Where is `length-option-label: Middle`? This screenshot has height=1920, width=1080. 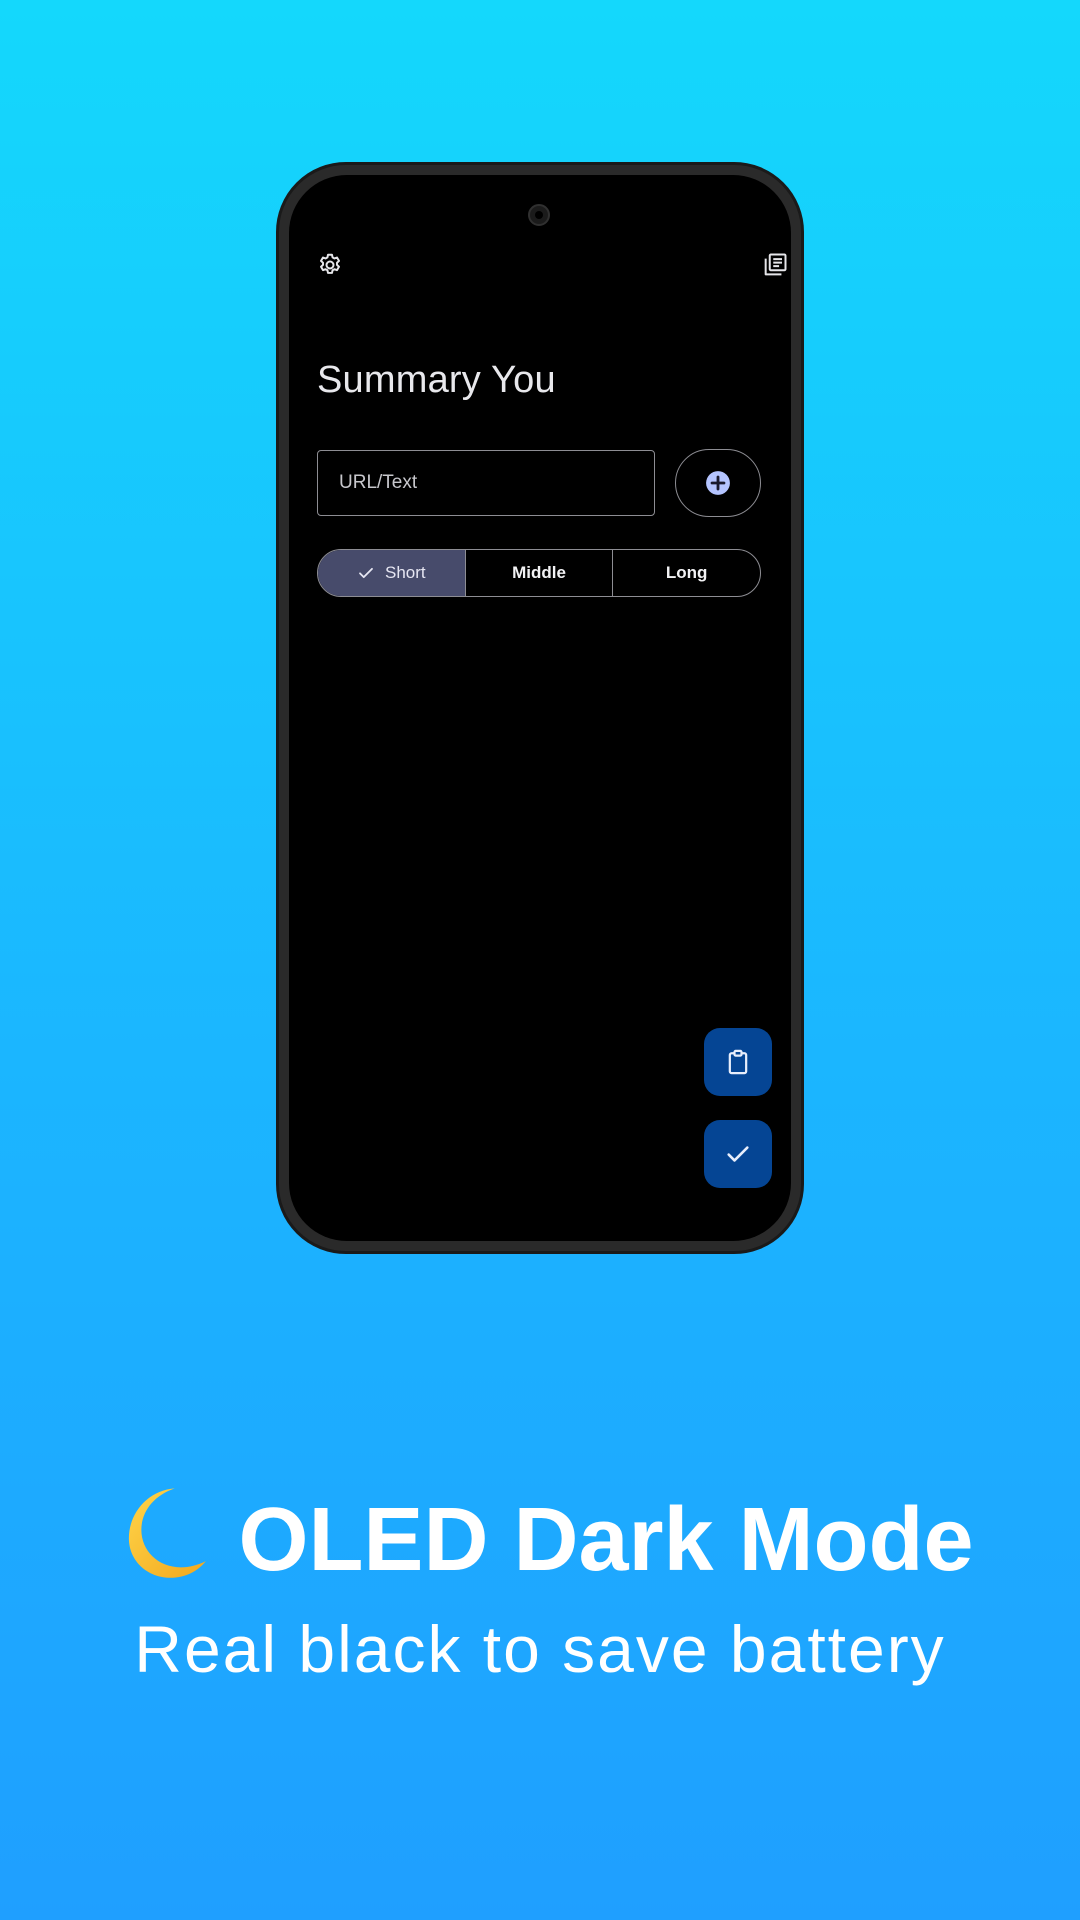
length-option-label: Middle is located at coordinates (539, 572).